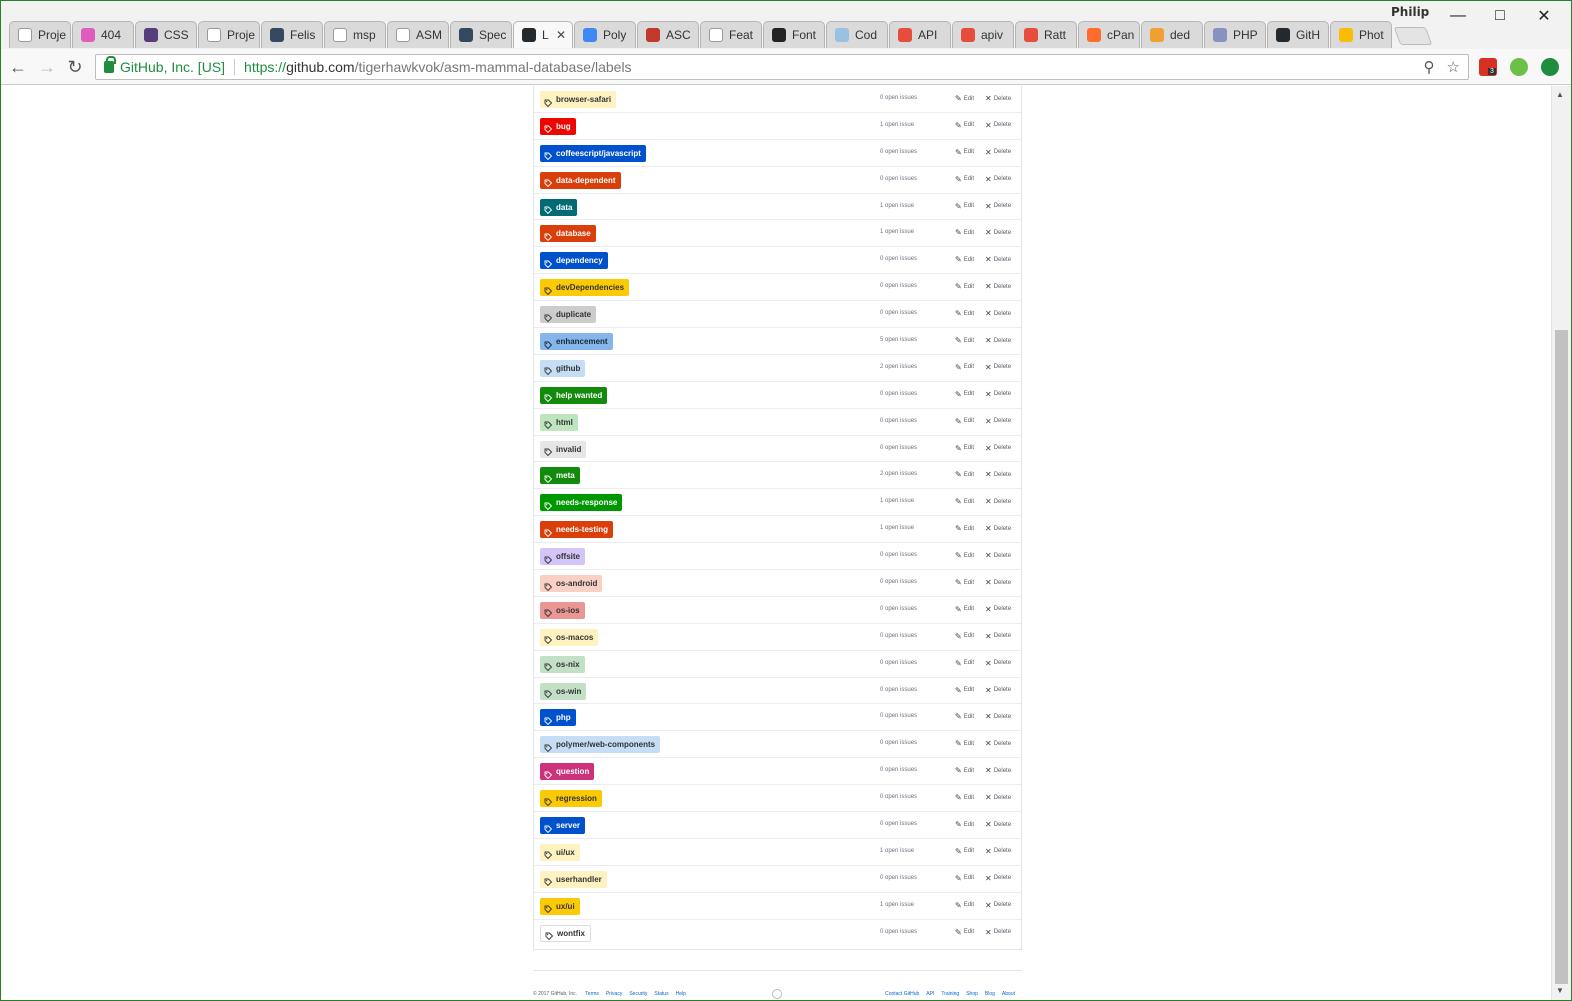 This screenshot has width=1572, height=1001. What do you see at coordinates (568, 234) in the screenshot?
I see `label-badge: database` at bounding box center [568, 234].